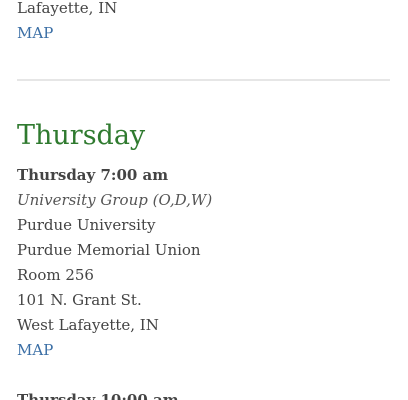 Image resolution: width=408 pixels, height=400 pixels. Describe the element at coordinates (203, 80) in the screenshot. I see `section-divider` at that location.